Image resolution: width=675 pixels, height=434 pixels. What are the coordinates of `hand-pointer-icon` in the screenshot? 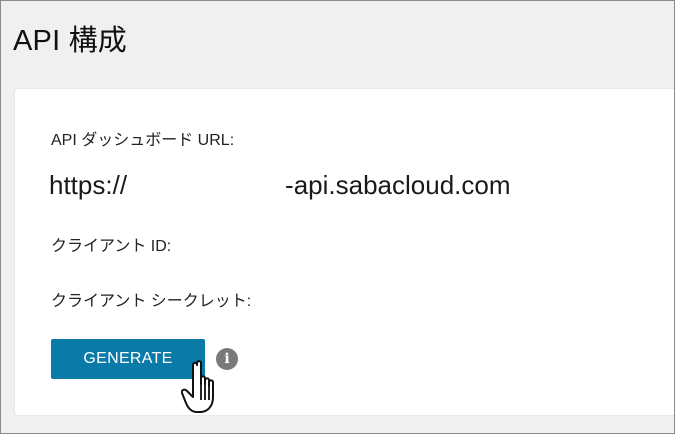 It's located at (197, 386).